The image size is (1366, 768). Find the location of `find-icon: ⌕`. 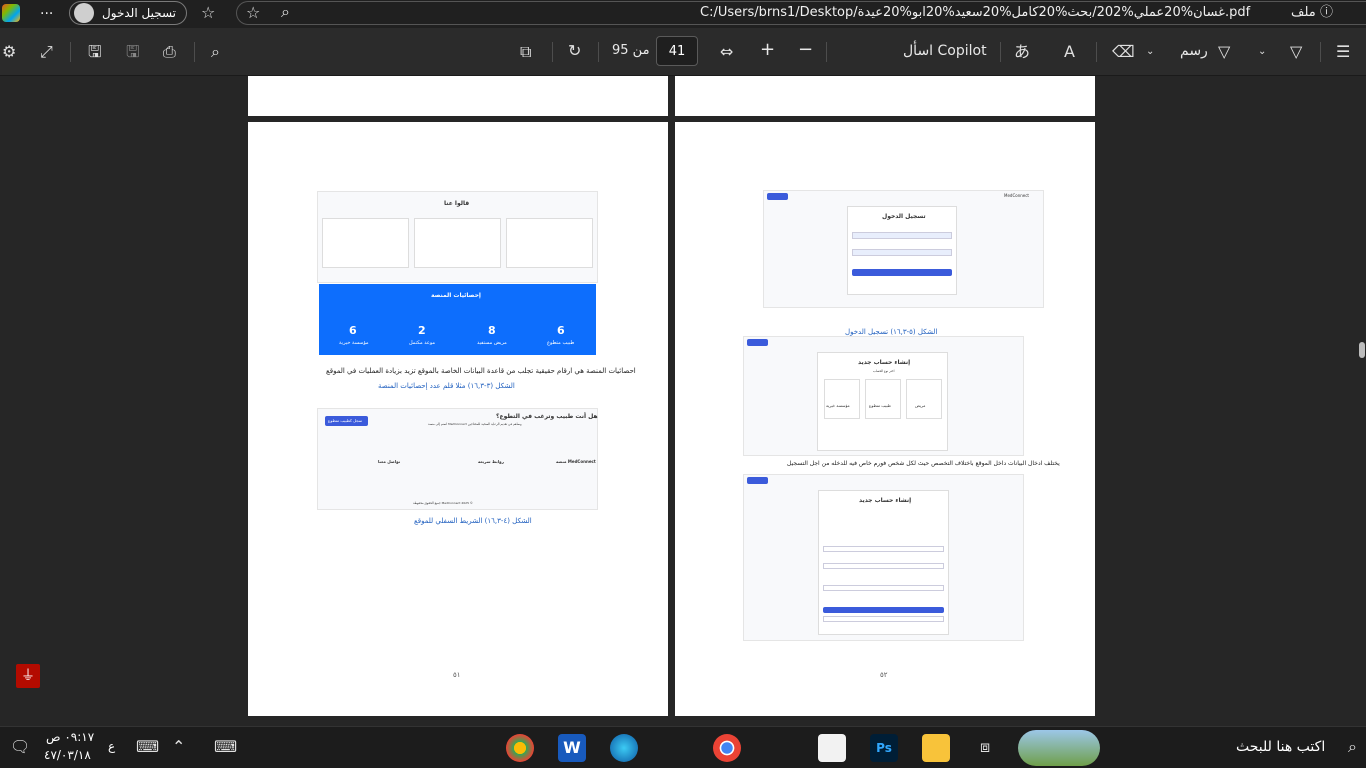

find-icon: ⌕ is located at coordinates (215, 52).